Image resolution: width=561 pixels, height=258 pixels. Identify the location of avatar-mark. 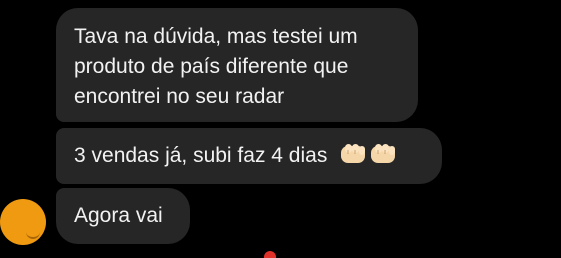
(33, 234).